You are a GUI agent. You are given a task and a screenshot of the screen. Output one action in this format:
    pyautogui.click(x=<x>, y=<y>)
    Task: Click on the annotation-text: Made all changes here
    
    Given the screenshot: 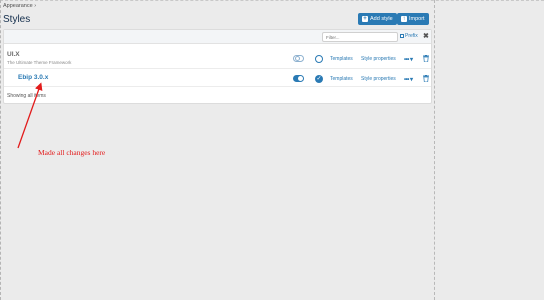 What is the action you would take?
    pyautogui.click(x=72, y=152)
    